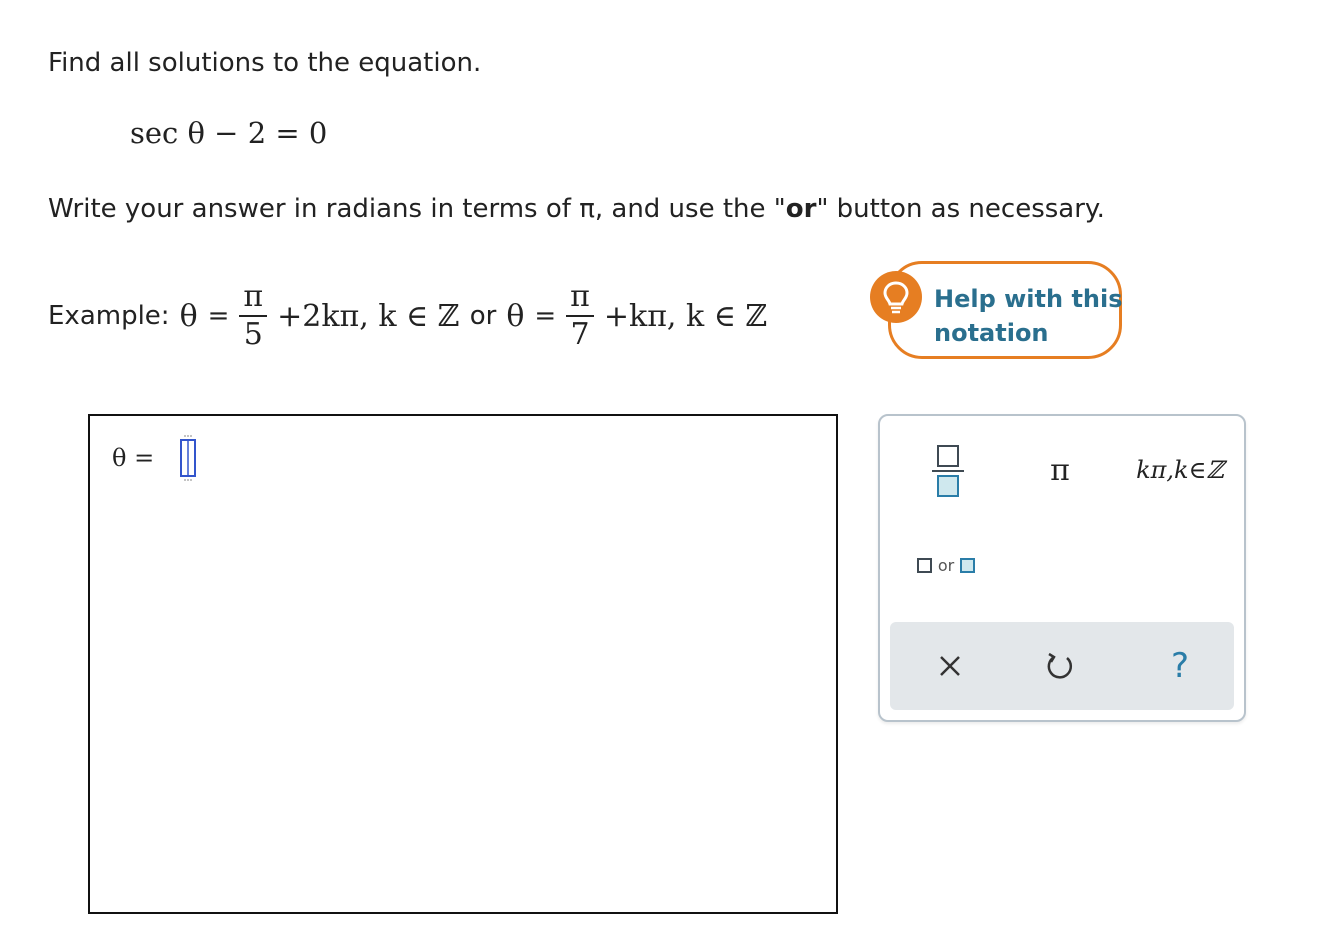 The height and width of the screenshot is (952, 1326). I want to click on answer-theta-label: θ =, so click(133, 458).